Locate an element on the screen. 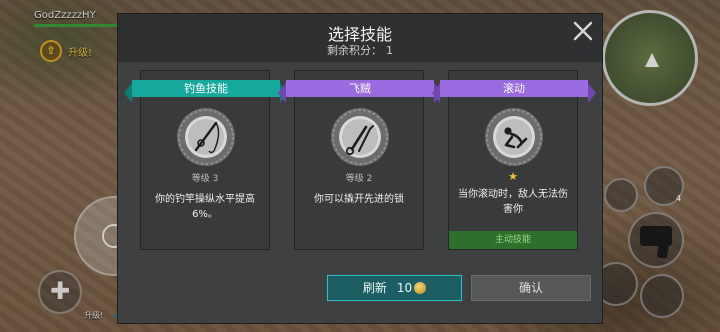  skill-card-fishing: 钓鱼技能 等级 3 你的钓竿操纵水平提高6%。 is located at coordinates (206, 160).